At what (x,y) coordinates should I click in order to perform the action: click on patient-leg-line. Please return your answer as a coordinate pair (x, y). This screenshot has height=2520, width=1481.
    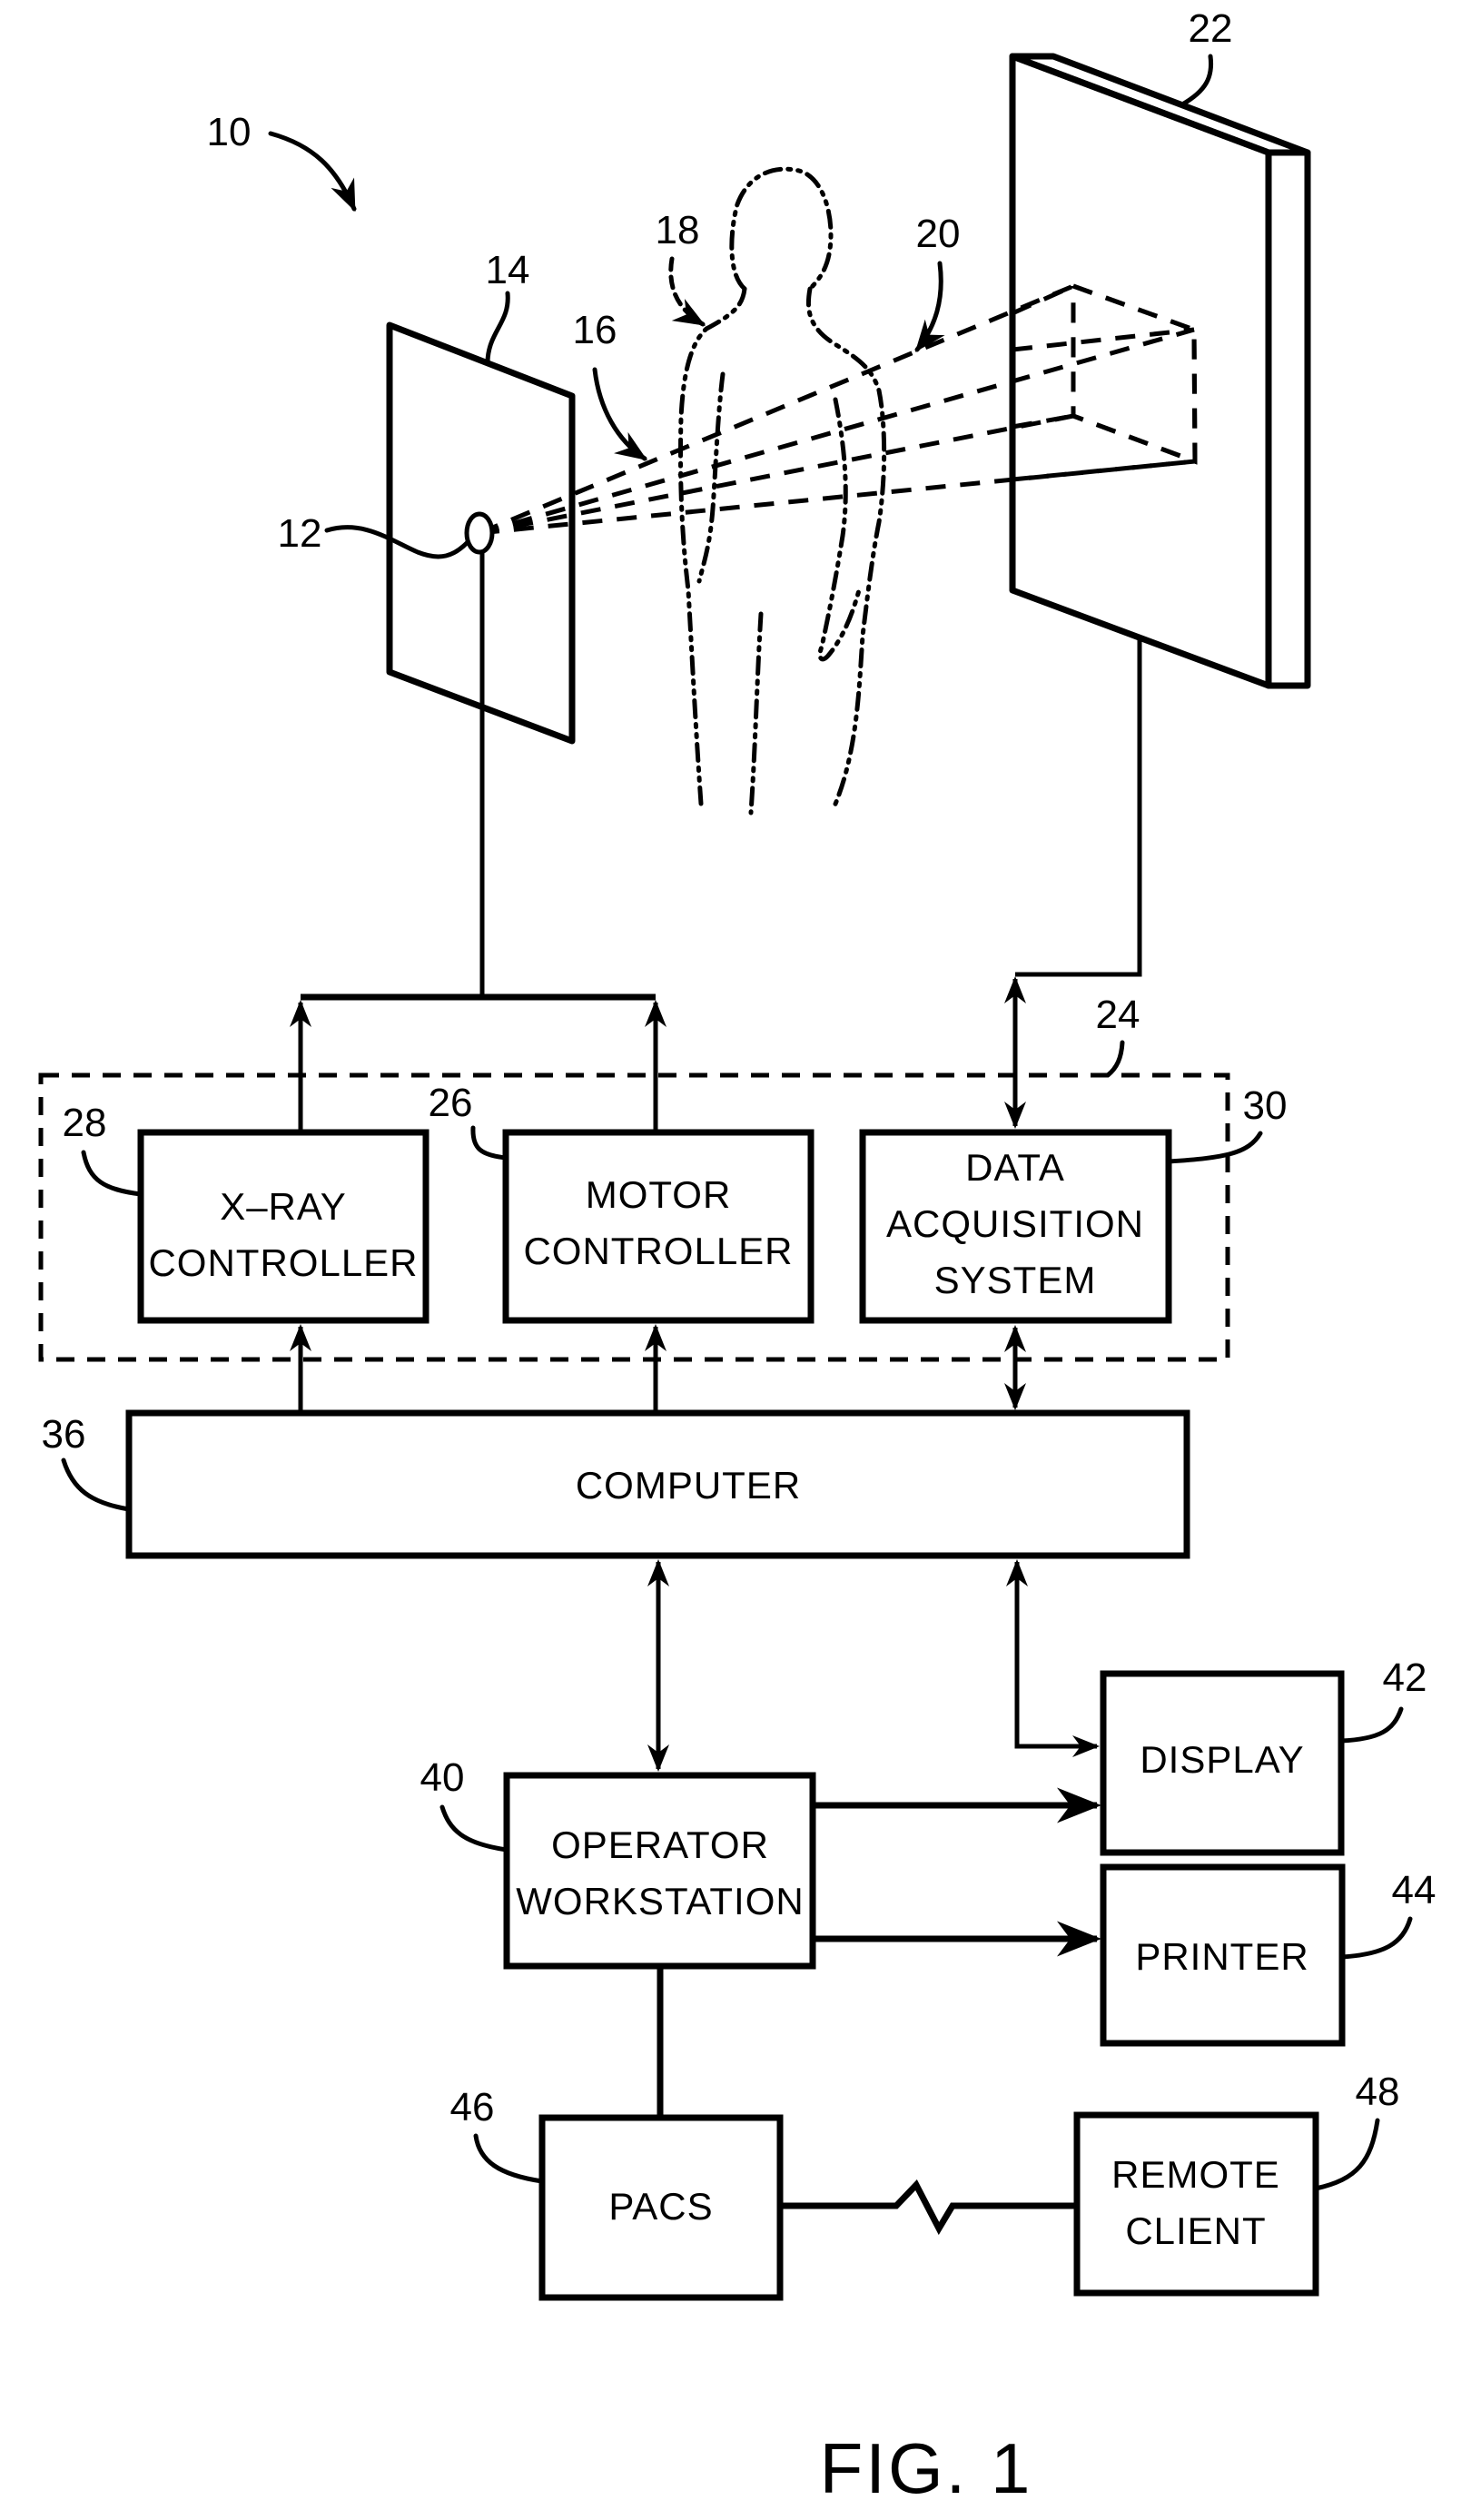
    Looking at the image, I should click on (756, 713).